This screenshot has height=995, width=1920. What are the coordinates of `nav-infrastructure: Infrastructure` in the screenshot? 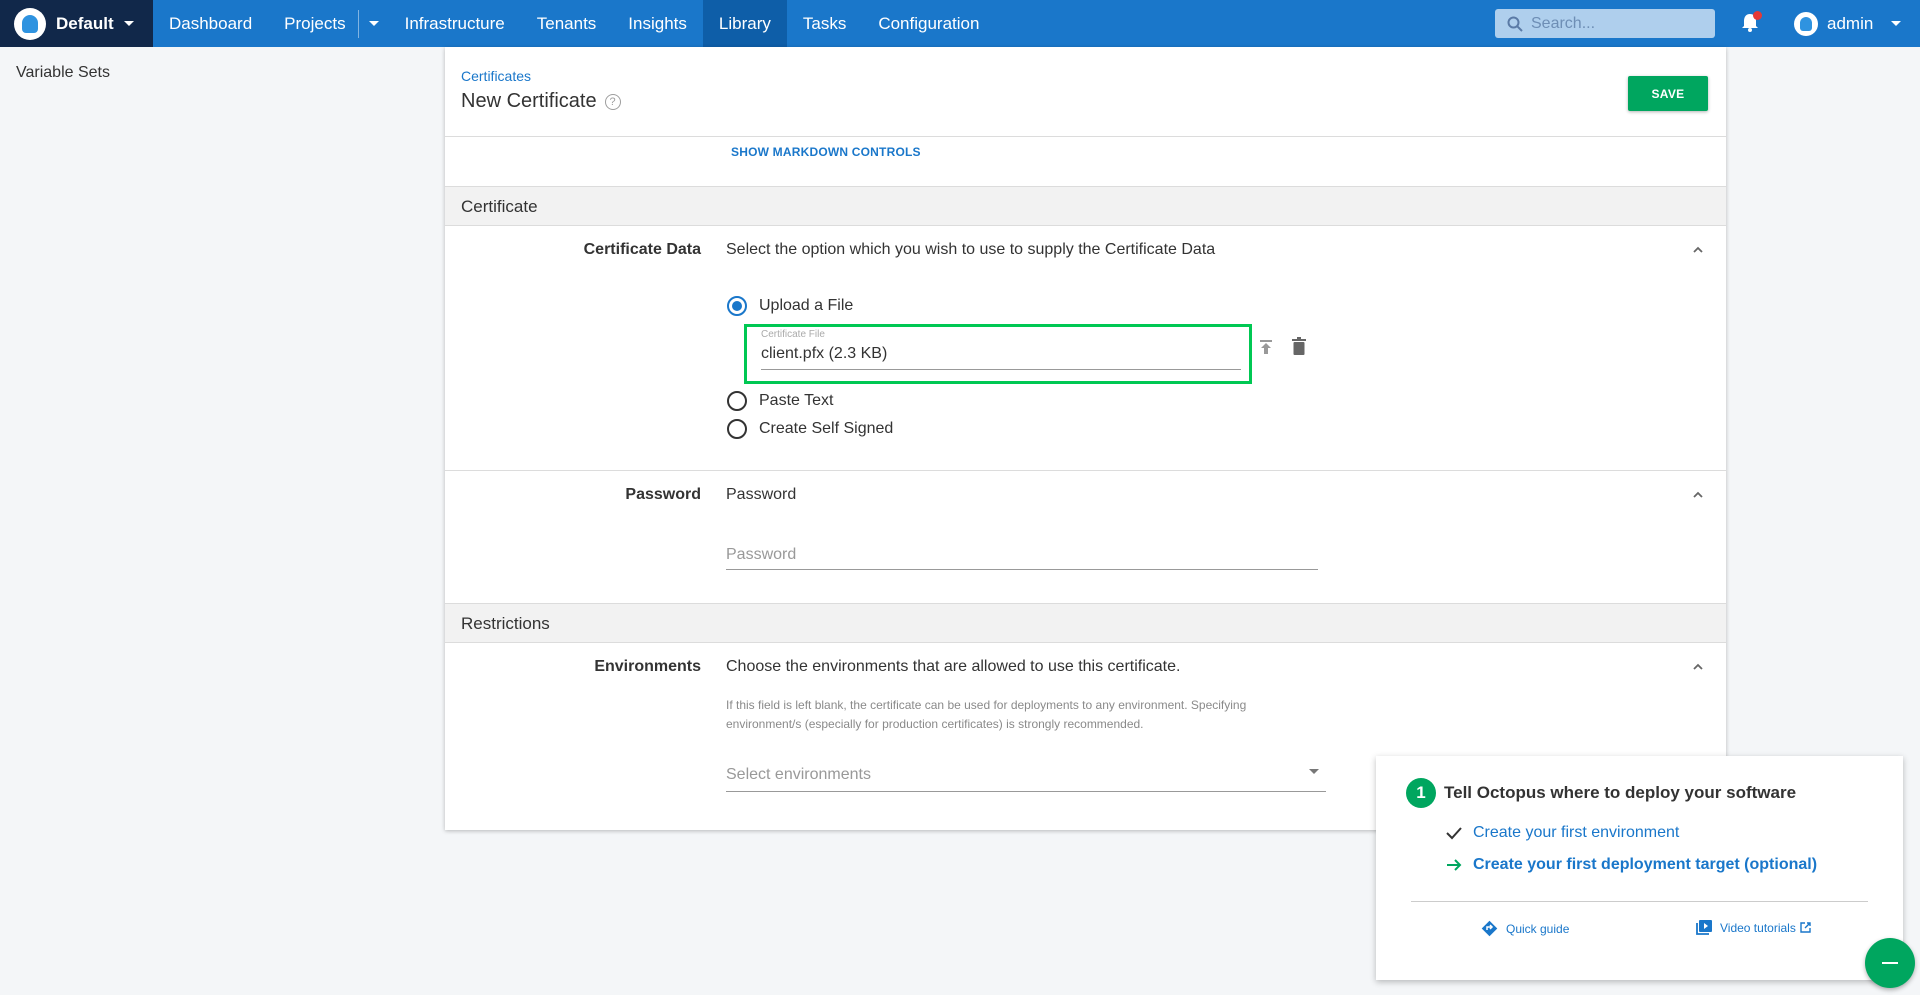 It's located at (455, 23).